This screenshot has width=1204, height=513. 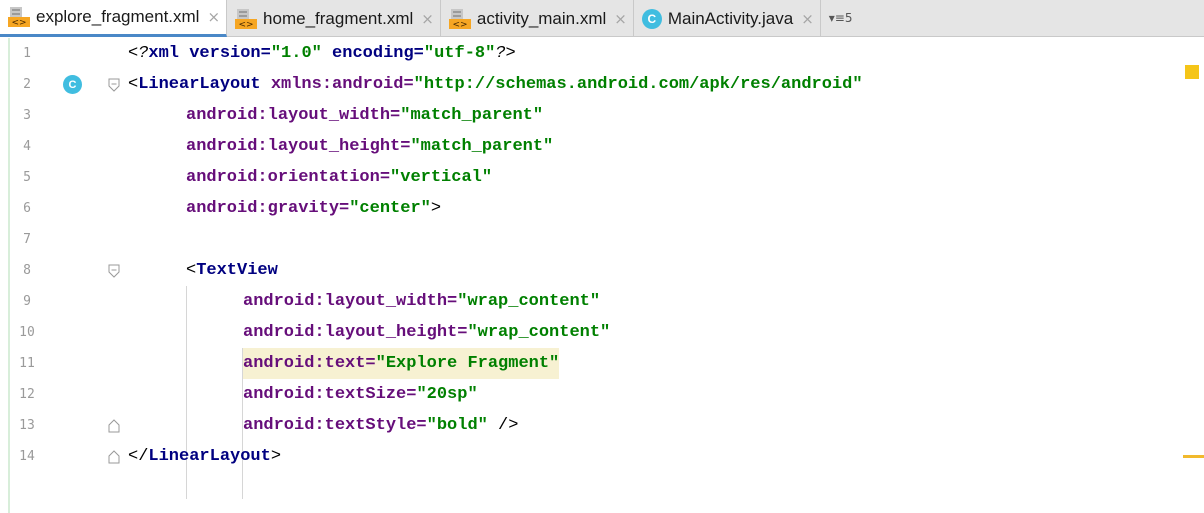 I want to click on line-number: 9, so click(x=27, y=301).